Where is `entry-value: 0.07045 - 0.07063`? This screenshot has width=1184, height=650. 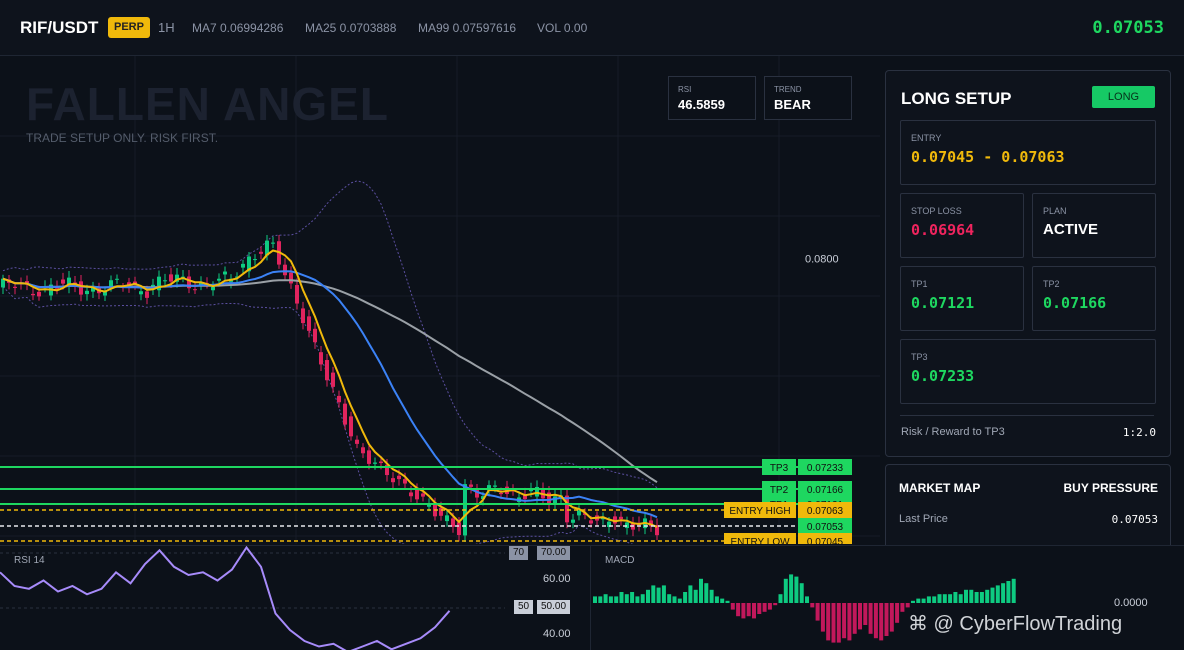
entry-value: 0.07045 - 0.07063 is located at coordinates (988, 157).